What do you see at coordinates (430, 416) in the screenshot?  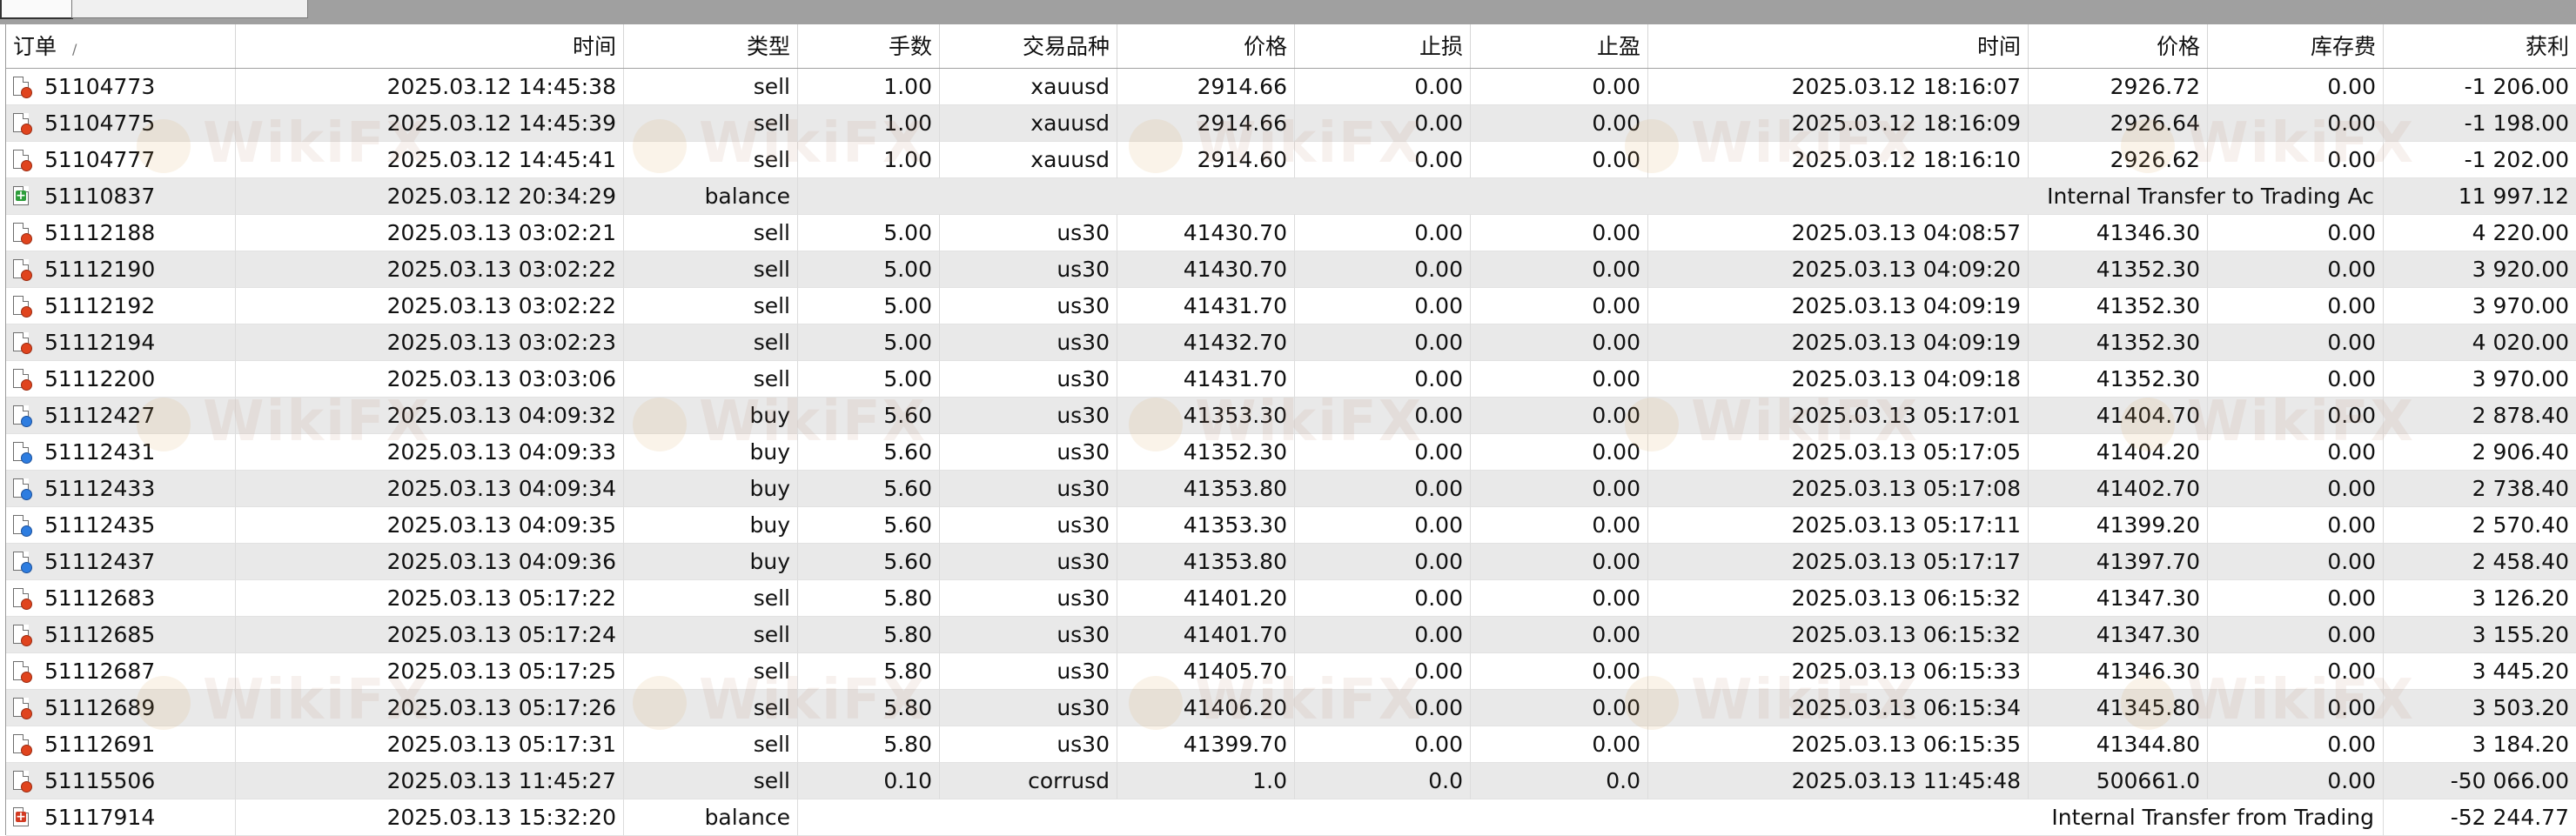 I see `cell-open-time: 2025.03.13 04:09:32` at bounding box center [430, 416].